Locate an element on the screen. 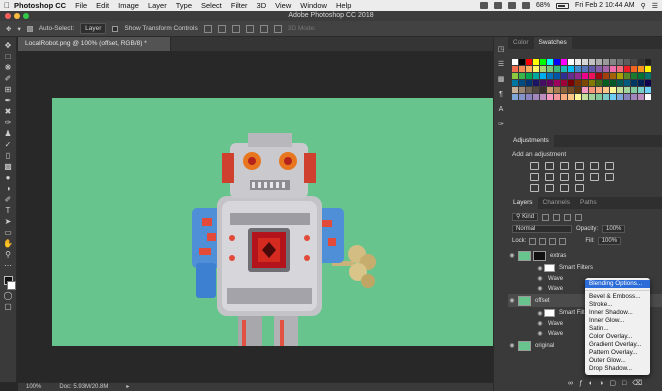 The image size is (662, 391). move-tool-preset-icon: ✥ is located at coordinates (8, 29).